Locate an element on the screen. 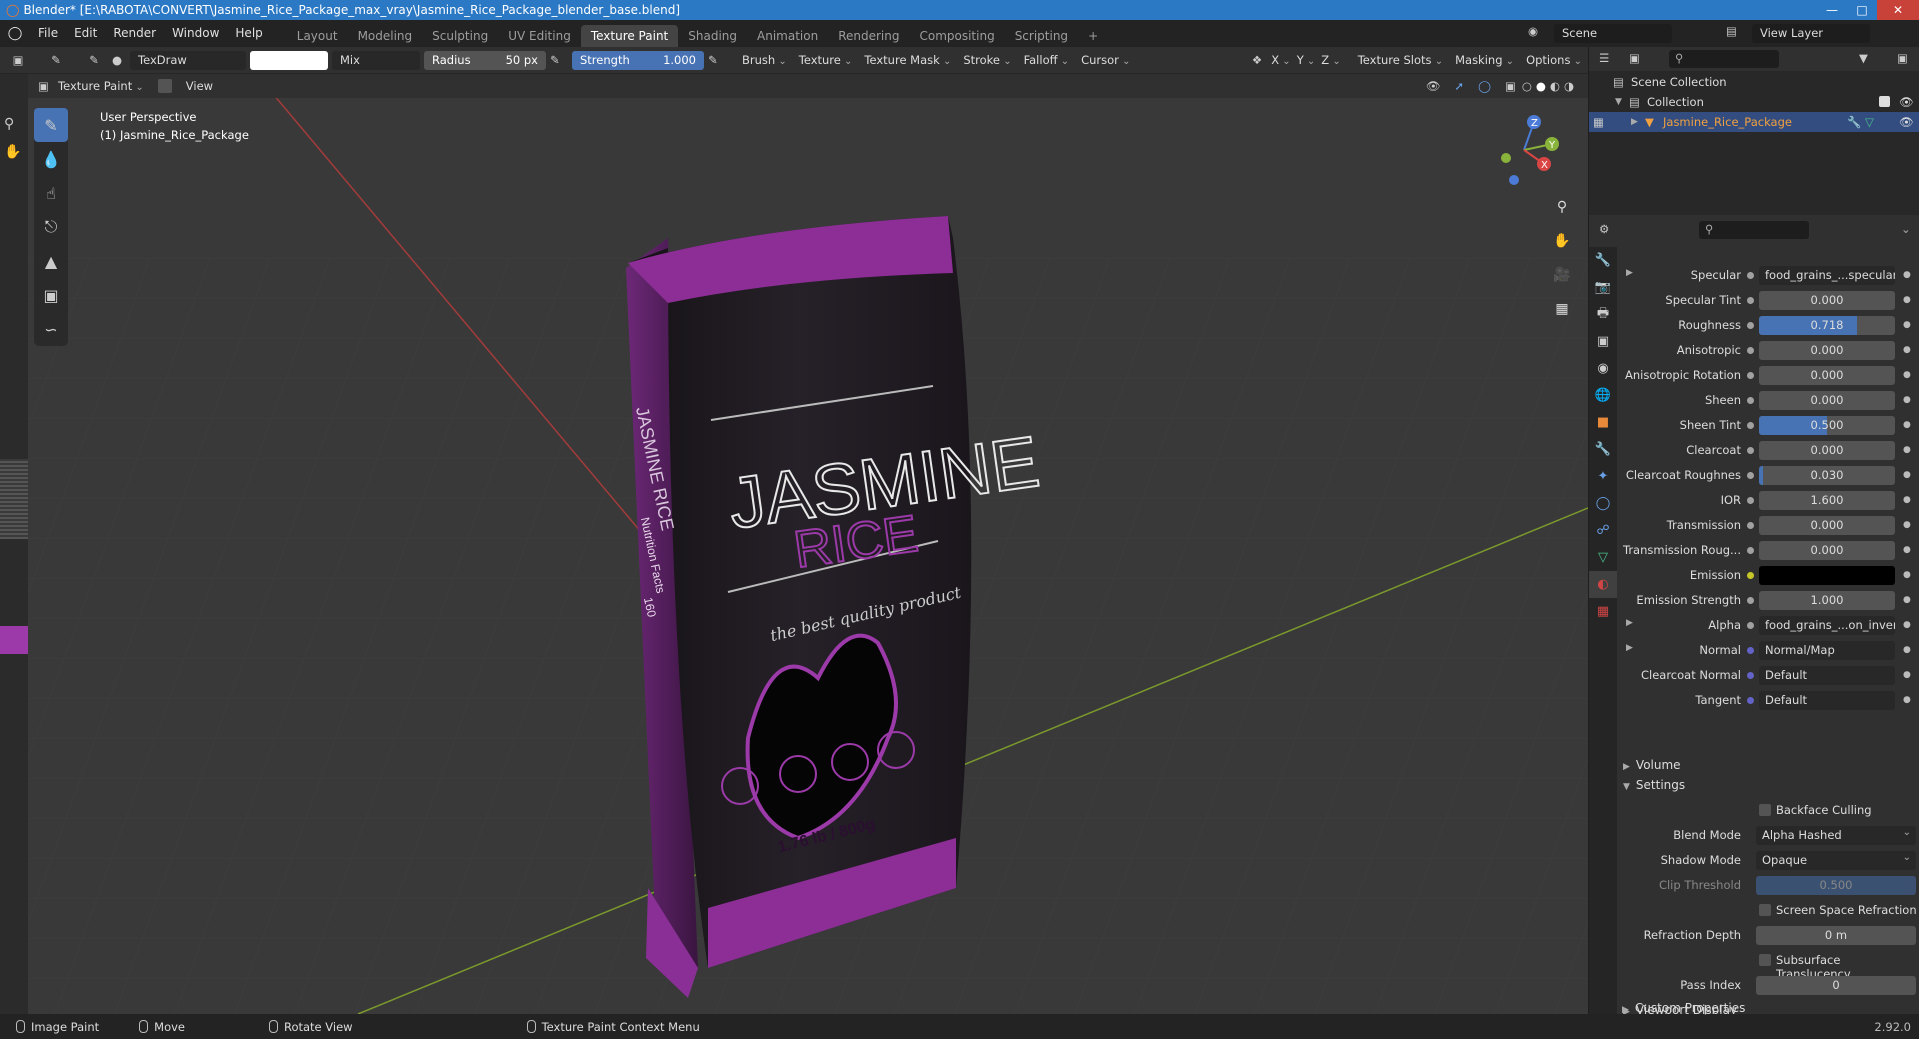 This screenshot has height=1039, width=1919. constraints-tab-icon: ☍ is located at coordinates (1603, 530).